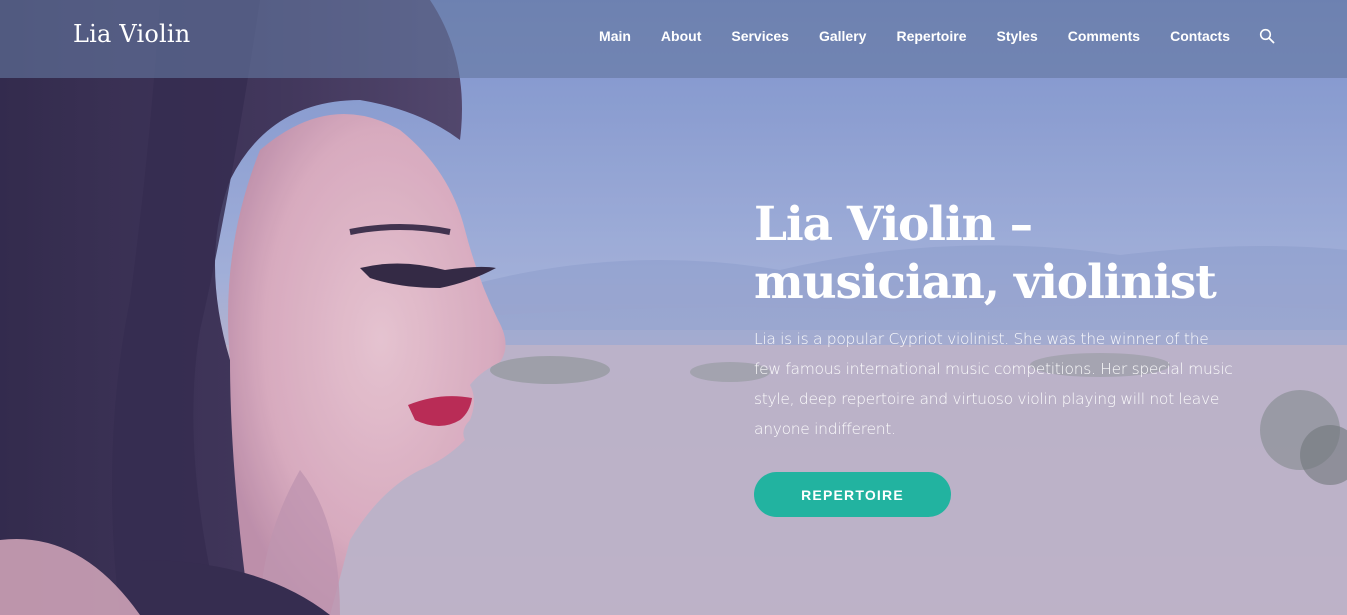 This screenshot has width=1347, height=615. I want to click on hero-title: Lia Violin – musician, violinist, so click(1004, 254).